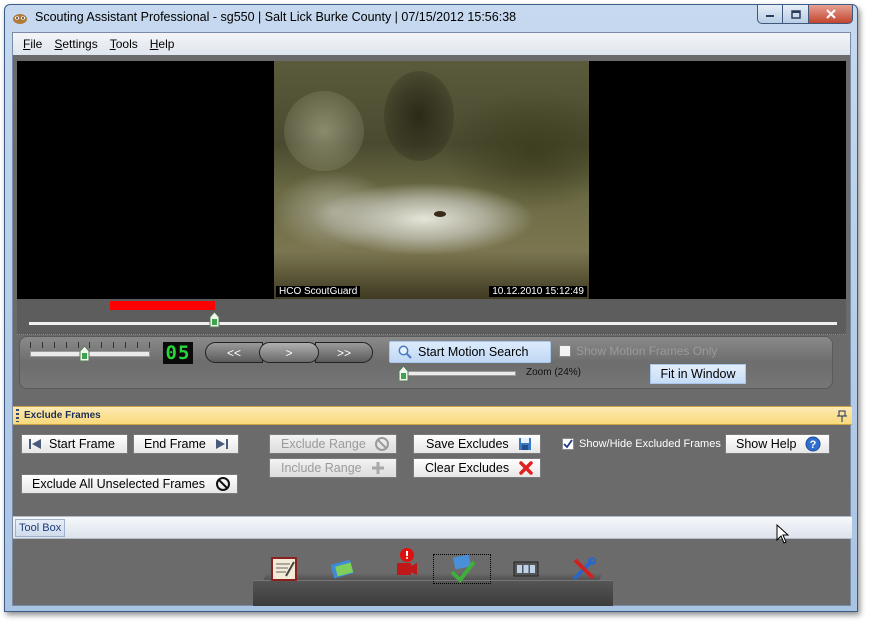 Image resolution: width=874 pixels, height=626 pixels. I want to click on start-motion-search-button: Start Motion Search, so click(470, 352).